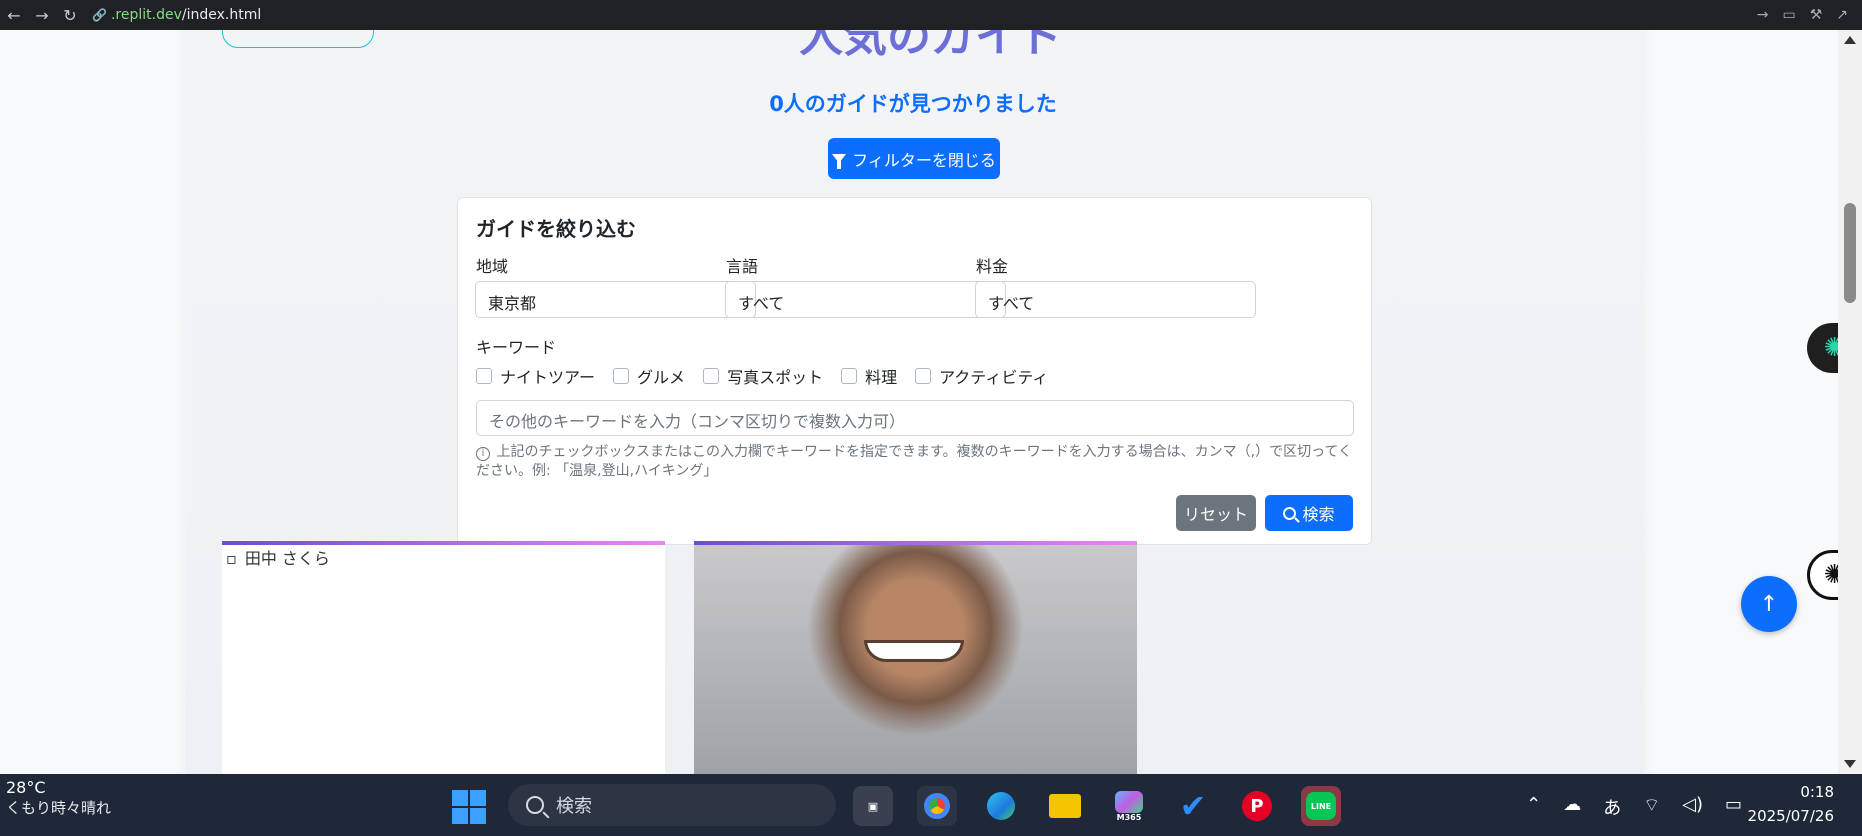 The width and height of the screenshot is (1862, 836). I want to click on tools-icon: ⚒, so click(1816, 15).